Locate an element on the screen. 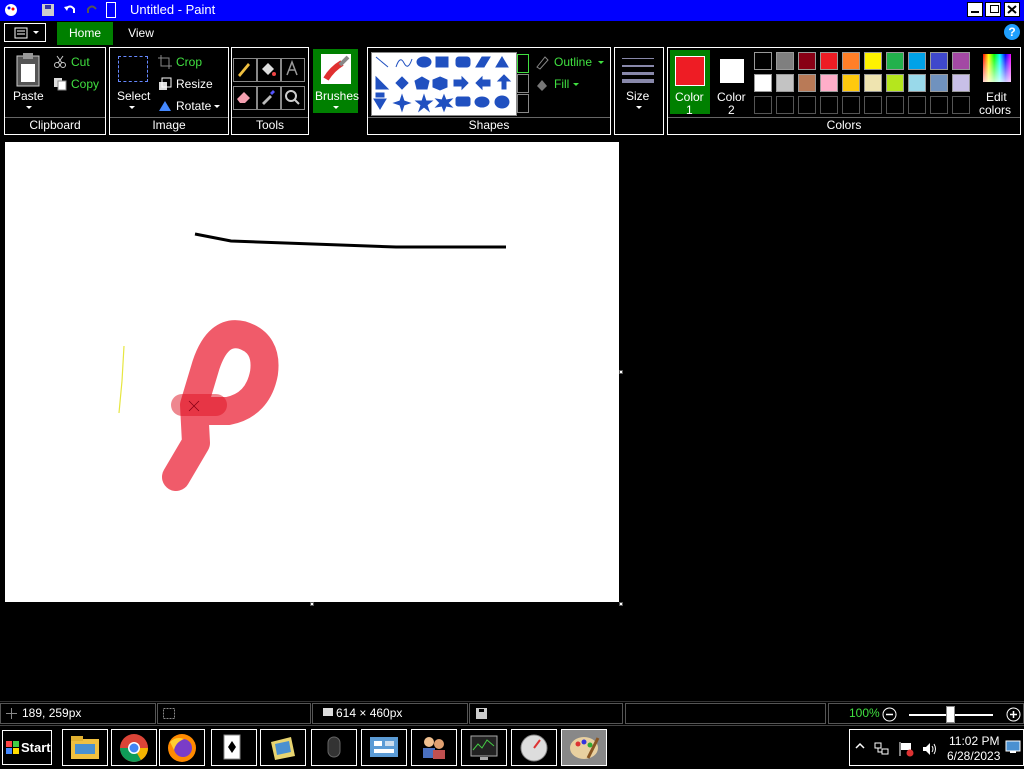 The image size is (1024, 769). clock-time: 11:02 PM is located at coordinates (974, 741).